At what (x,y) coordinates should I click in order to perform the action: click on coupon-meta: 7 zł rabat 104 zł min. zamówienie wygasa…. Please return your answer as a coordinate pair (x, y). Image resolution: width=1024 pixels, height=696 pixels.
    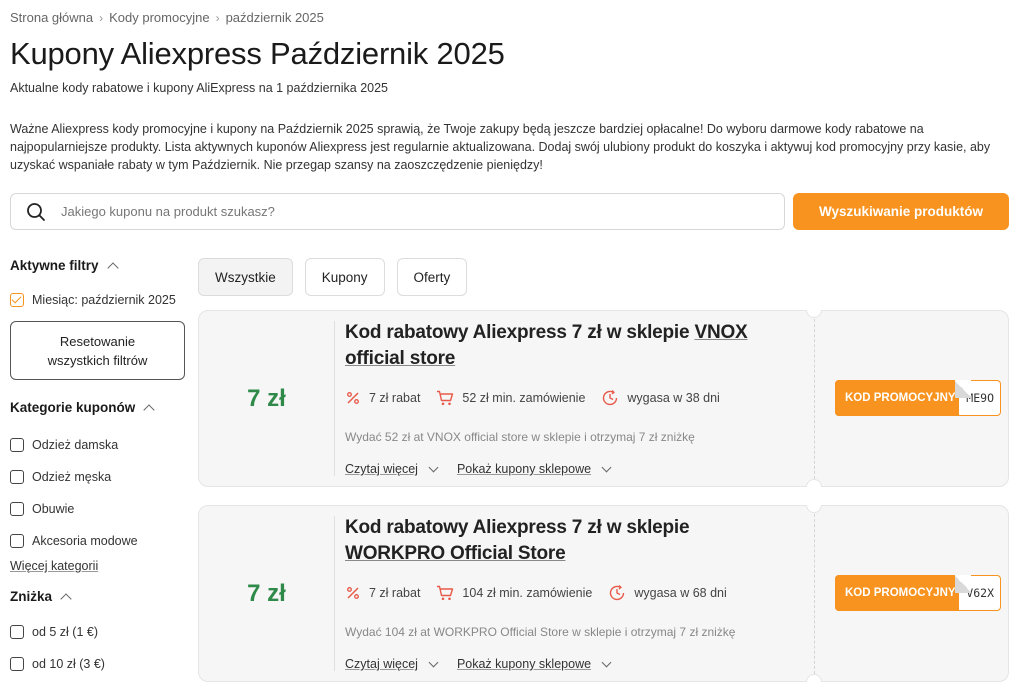
    Looking at the image, I should click on (544, 593).